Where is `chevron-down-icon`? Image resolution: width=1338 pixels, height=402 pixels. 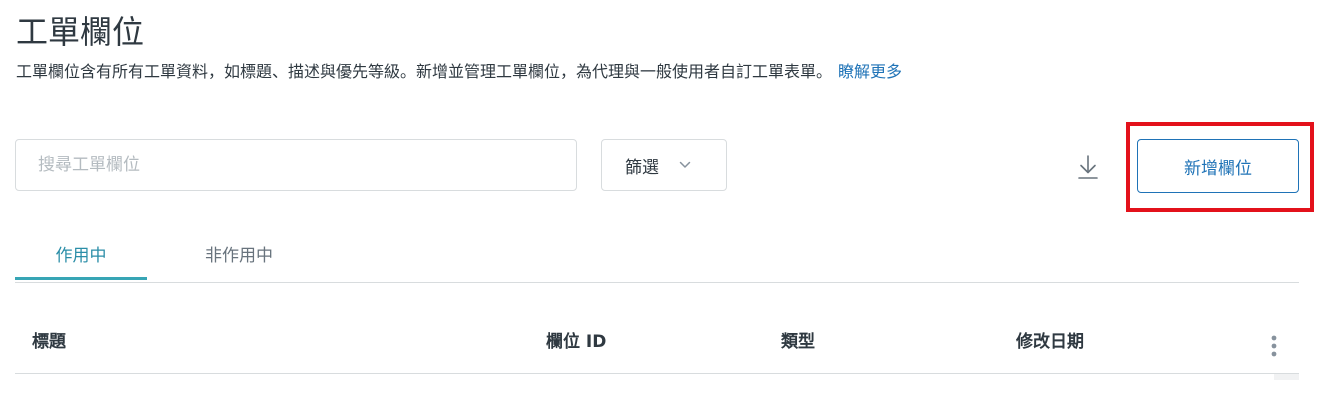 chevron-down-icon is located at coordinates (685, 165).